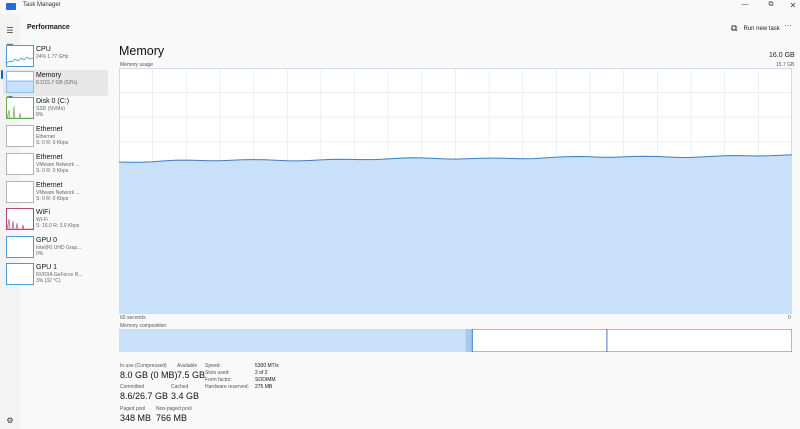 The image size is (800, 429). What do you see at coordinates (48, 27) in the screenshot?
I see `page-title: Performance` at bounding box center [48, 27].